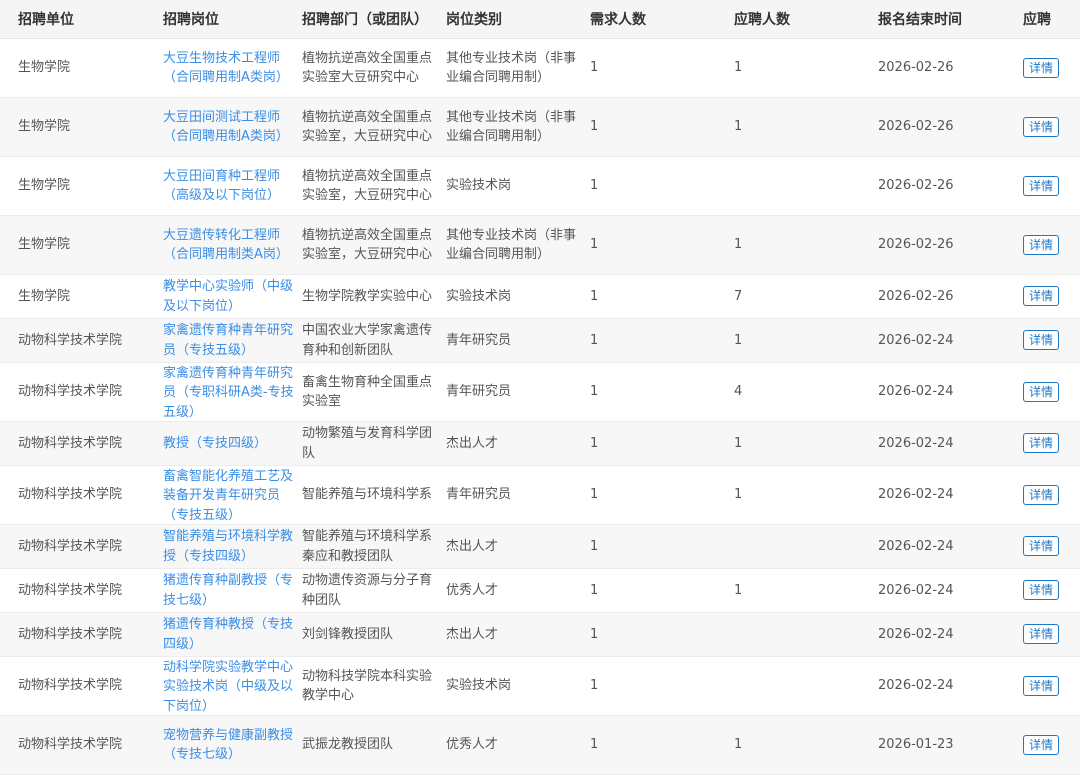 This screenshot has width=1080, height=775. What do you see at coordinates (348, 745) in the screenshot?
I see `department-cell: 武振龙教授团队` at bounding box center [348, 745].